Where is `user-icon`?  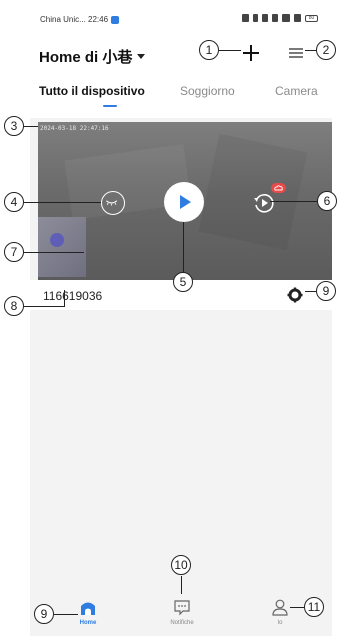
user-icon is located at coordinates (280, 607).